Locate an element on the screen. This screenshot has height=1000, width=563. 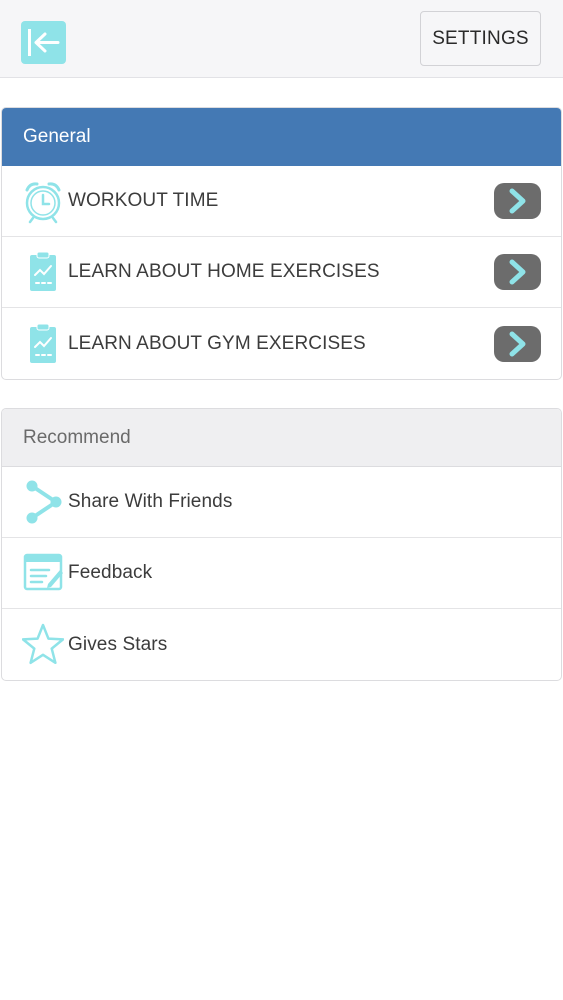
settings-button: SETTINGS is located at coordinates (480, 38).